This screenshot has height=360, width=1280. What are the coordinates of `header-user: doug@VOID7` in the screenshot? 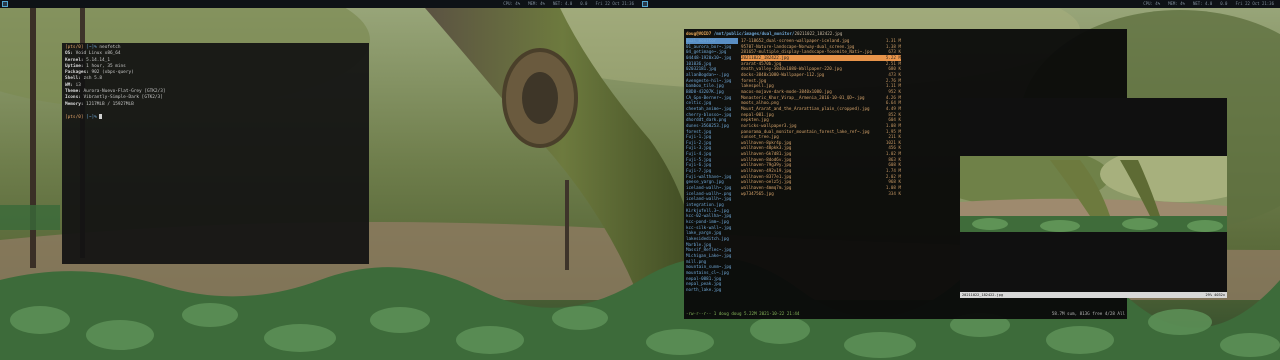 It's located at (699, 33).